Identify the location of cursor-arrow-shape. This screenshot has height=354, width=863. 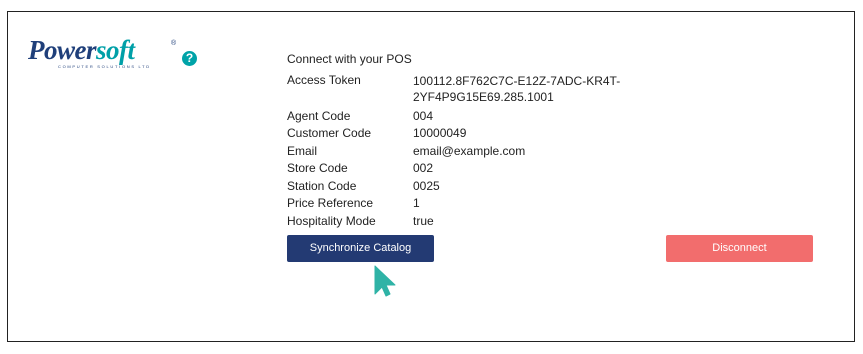
(385, 281).